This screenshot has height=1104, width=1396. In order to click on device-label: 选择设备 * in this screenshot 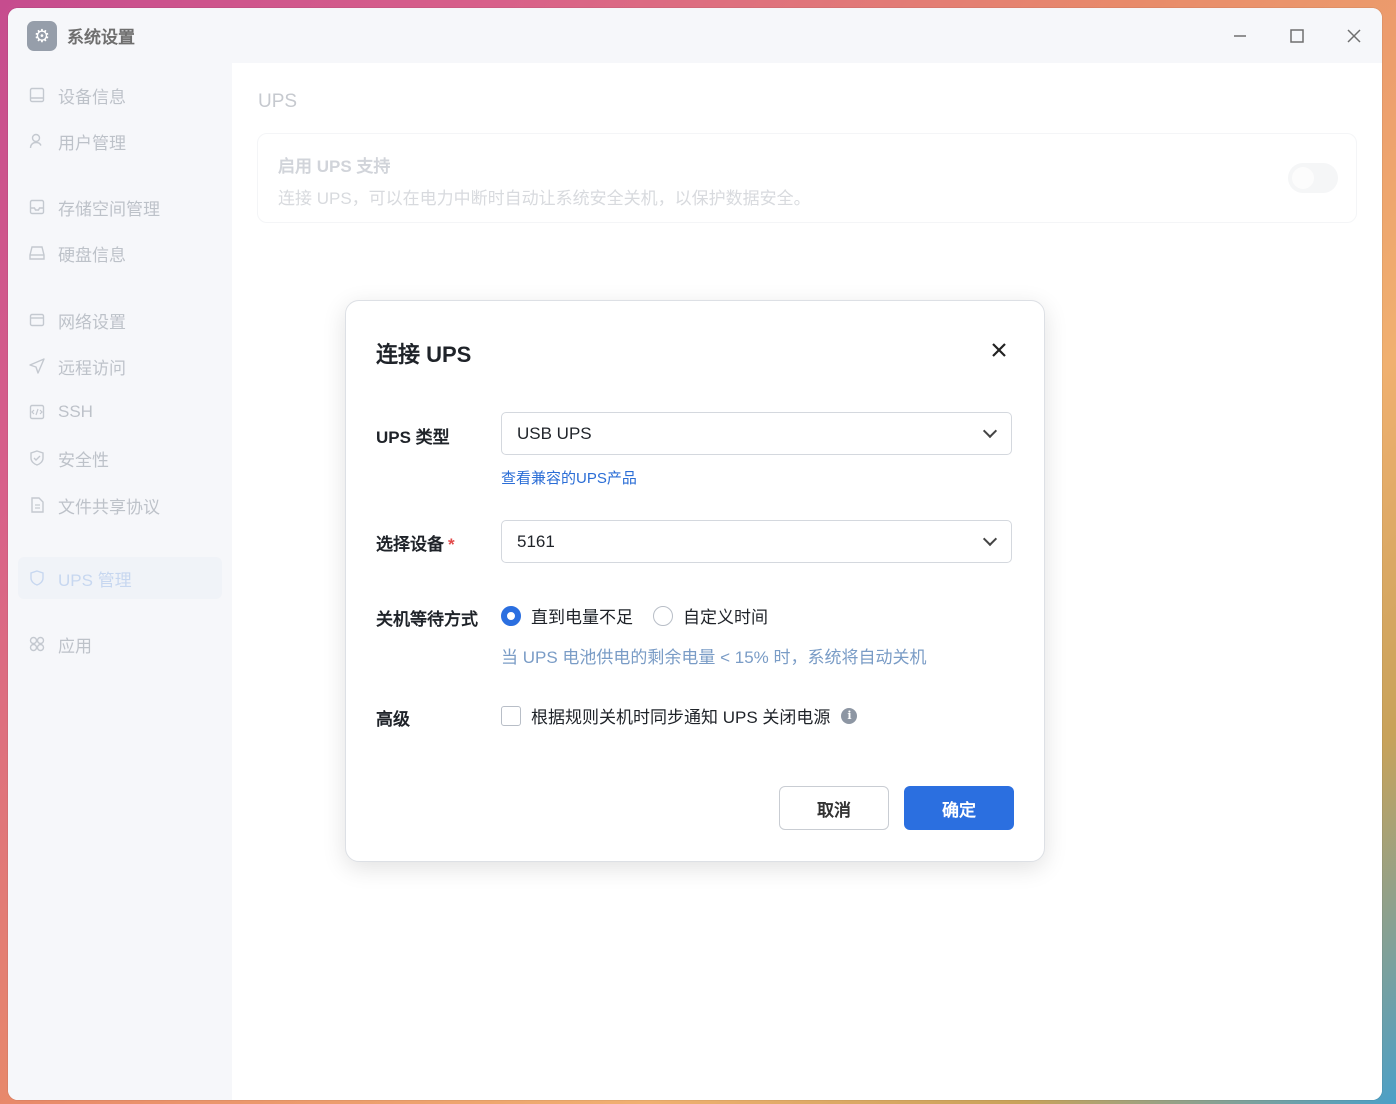, I will do `click(415, 542)`.